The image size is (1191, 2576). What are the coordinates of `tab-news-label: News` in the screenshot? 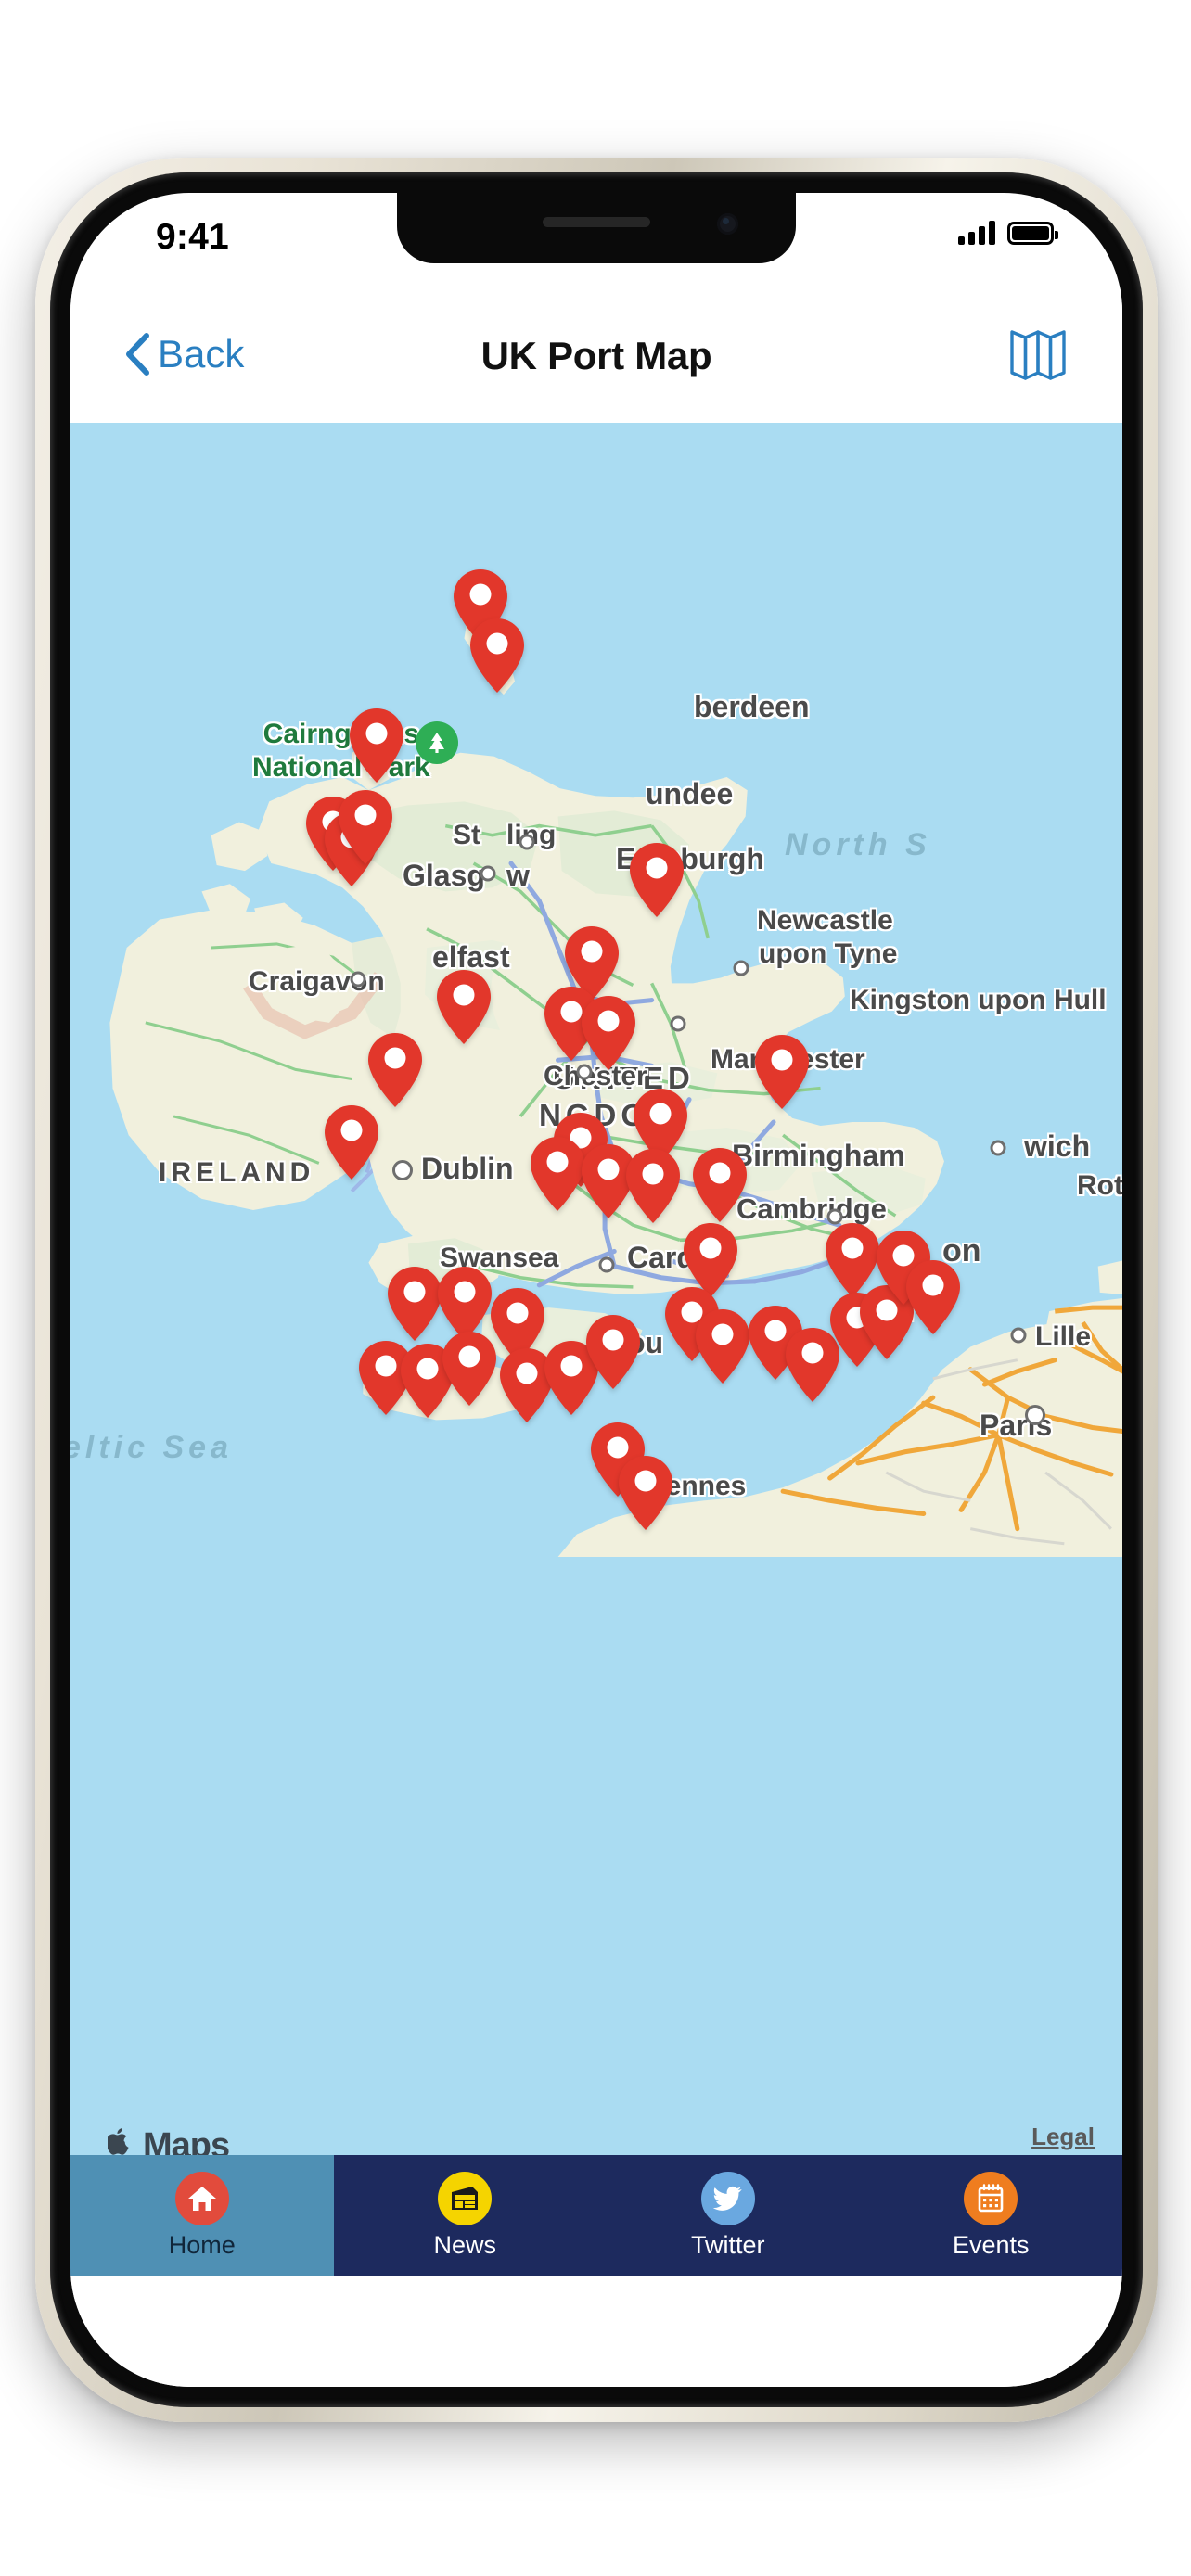 It's located at (464, 2245).